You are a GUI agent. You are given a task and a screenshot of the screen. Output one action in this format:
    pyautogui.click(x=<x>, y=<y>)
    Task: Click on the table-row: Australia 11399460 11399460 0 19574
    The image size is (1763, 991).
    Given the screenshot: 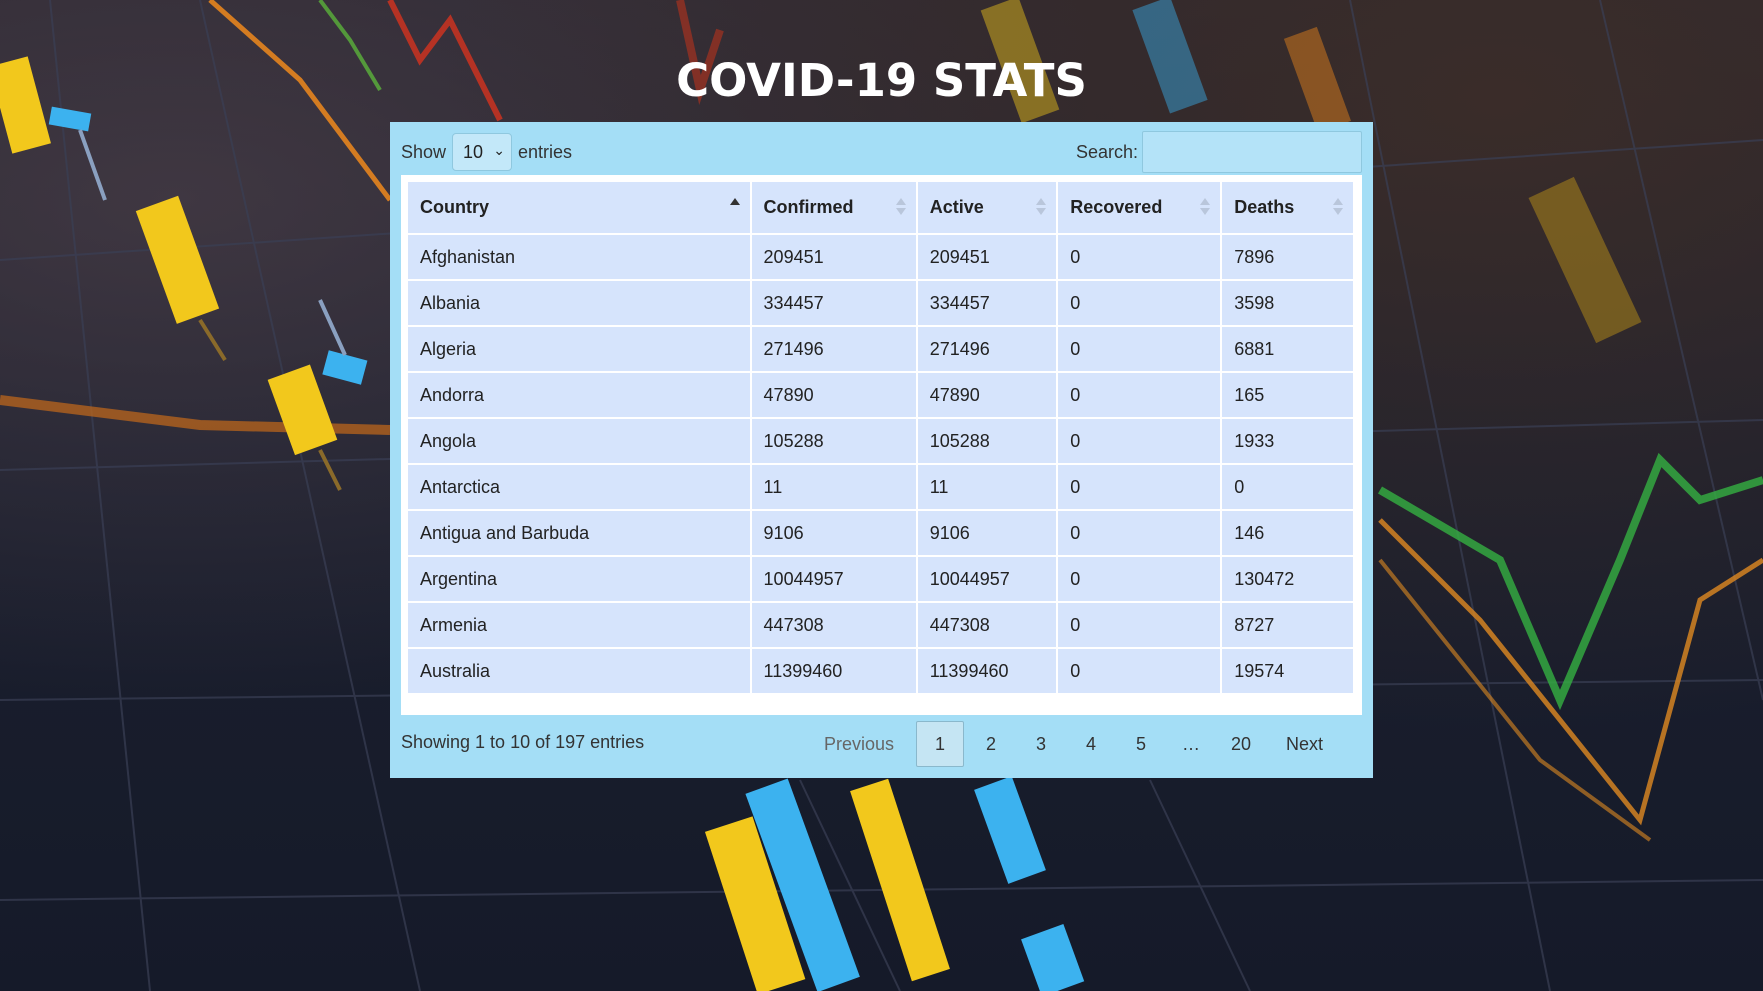 What is the action you would take?
    pyautogui.click(x=880, y=671)
    